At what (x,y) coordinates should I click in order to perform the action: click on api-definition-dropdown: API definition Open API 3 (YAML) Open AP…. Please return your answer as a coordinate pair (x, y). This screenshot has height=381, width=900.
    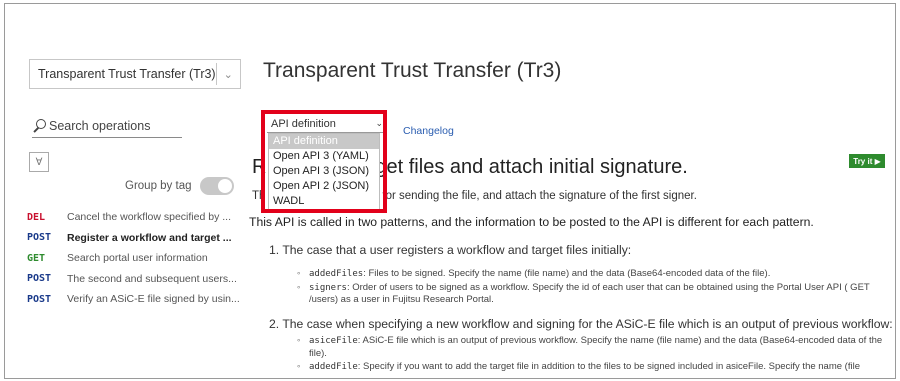
    Looking at the image, I should click on (324, 171).